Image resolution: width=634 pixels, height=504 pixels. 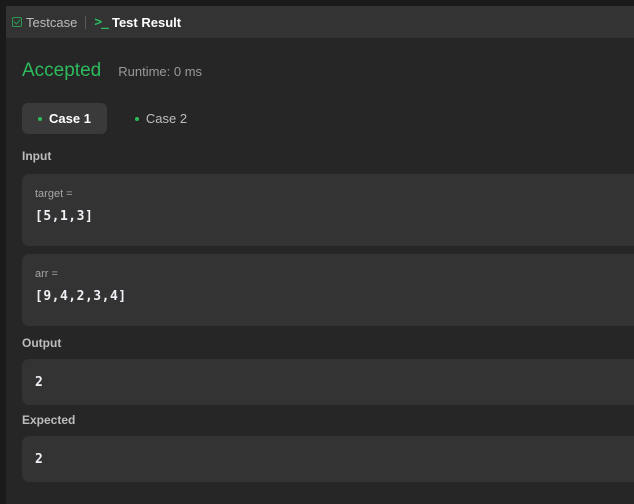 I want to click on param-name: arr =, so click(x=46, y=274).